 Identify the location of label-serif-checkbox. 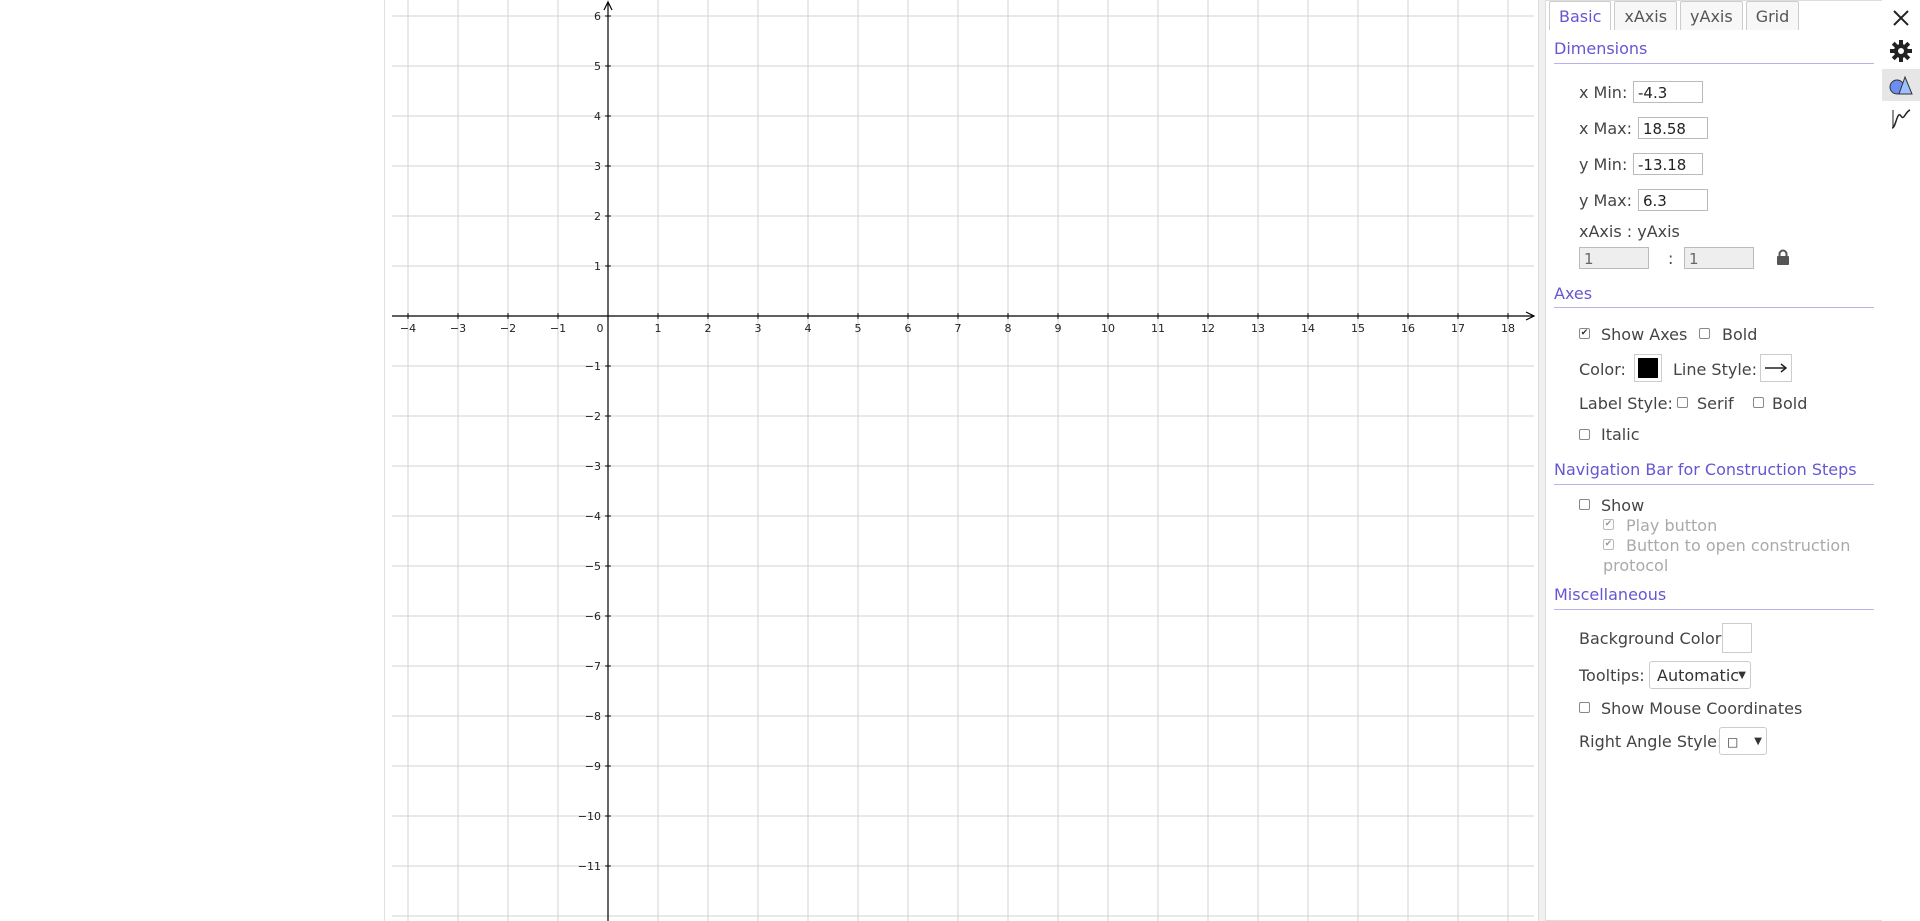
(1682, 402).